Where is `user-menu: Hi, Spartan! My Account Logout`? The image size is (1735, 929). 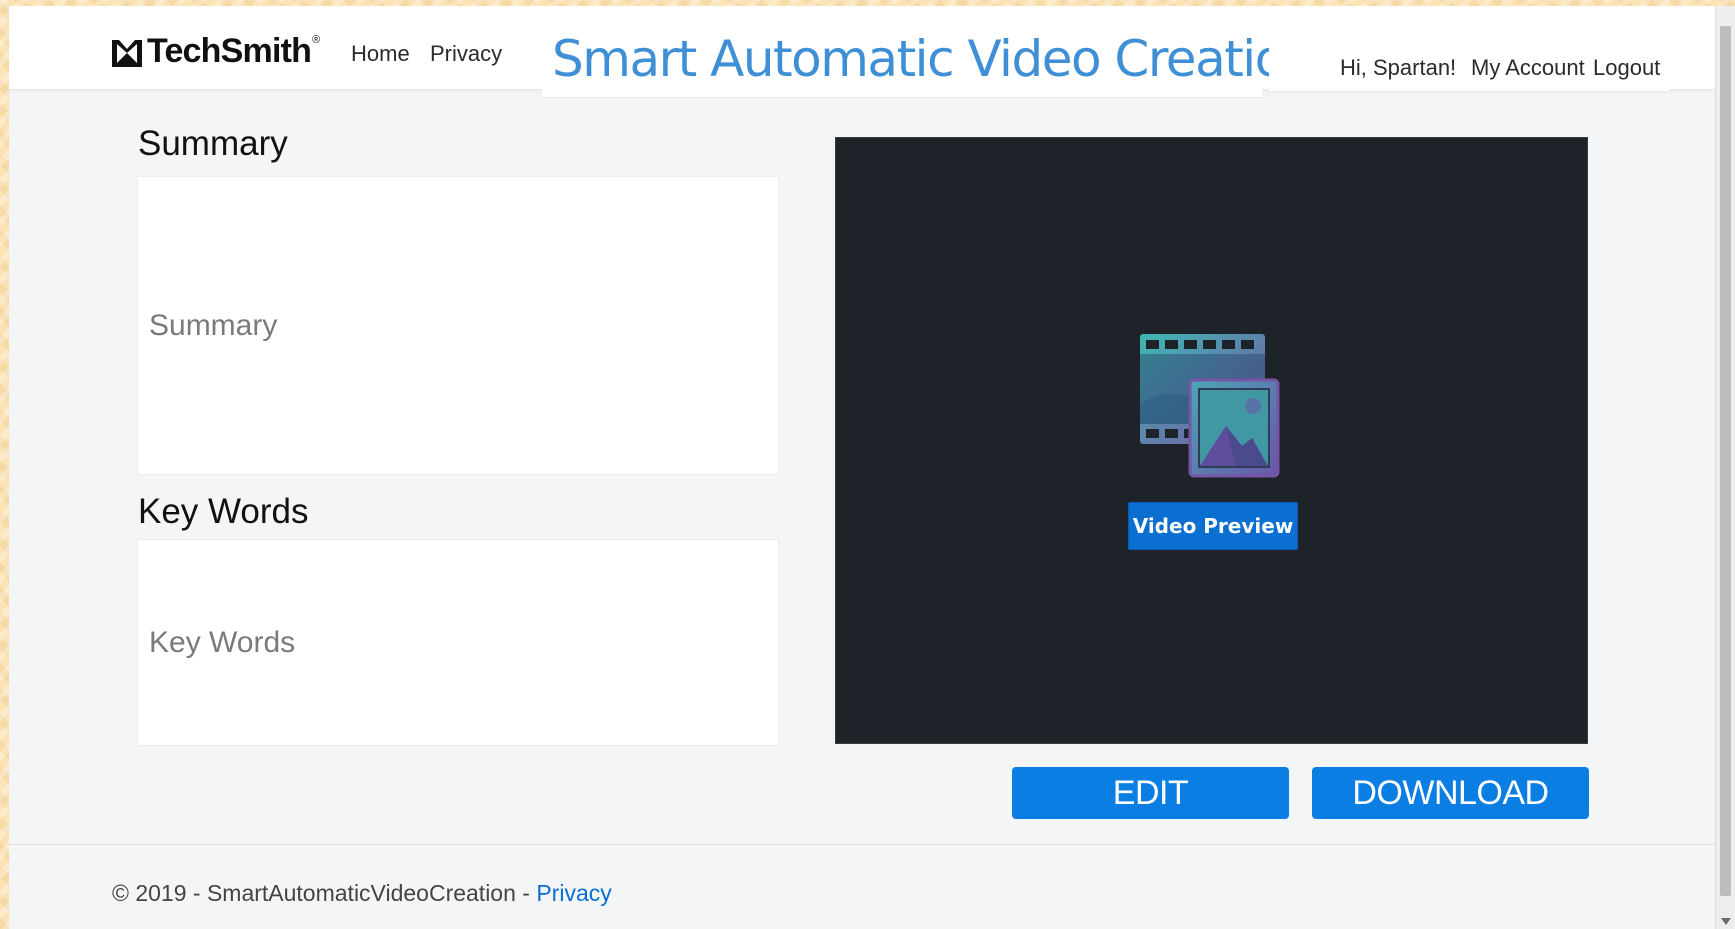 user-menu: Hi, Spartan! My Account Logout is located at coordinates (1469, 68).